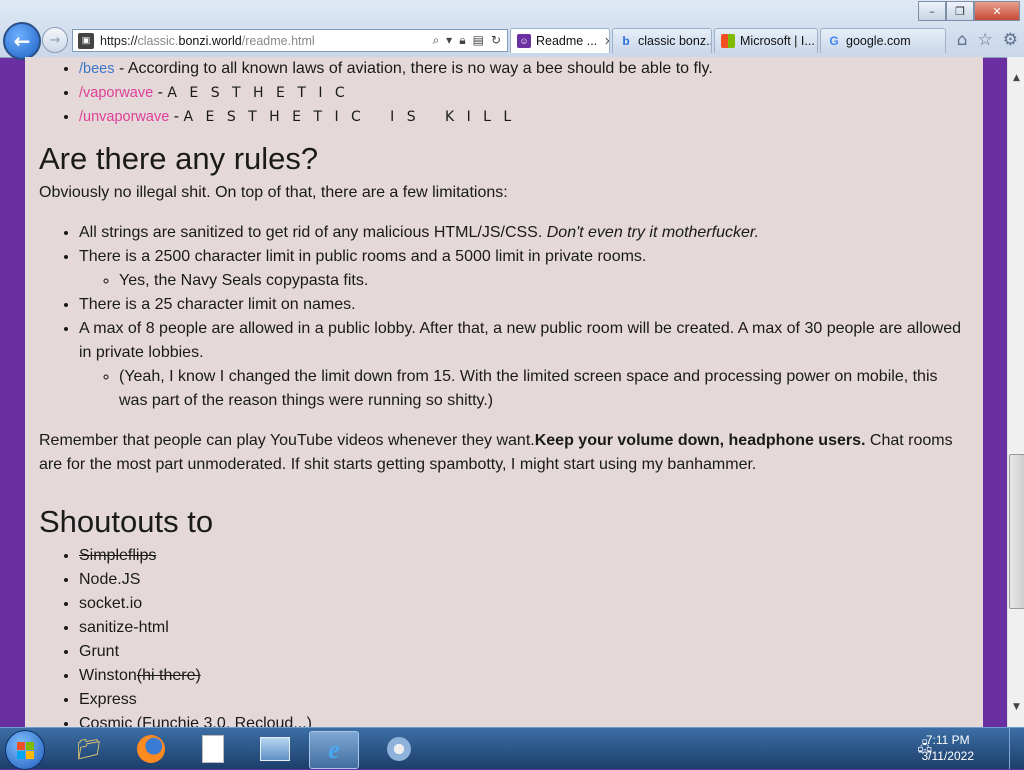  I want to click on bonzi-favicon-icon: ☺, so click(524, 41).